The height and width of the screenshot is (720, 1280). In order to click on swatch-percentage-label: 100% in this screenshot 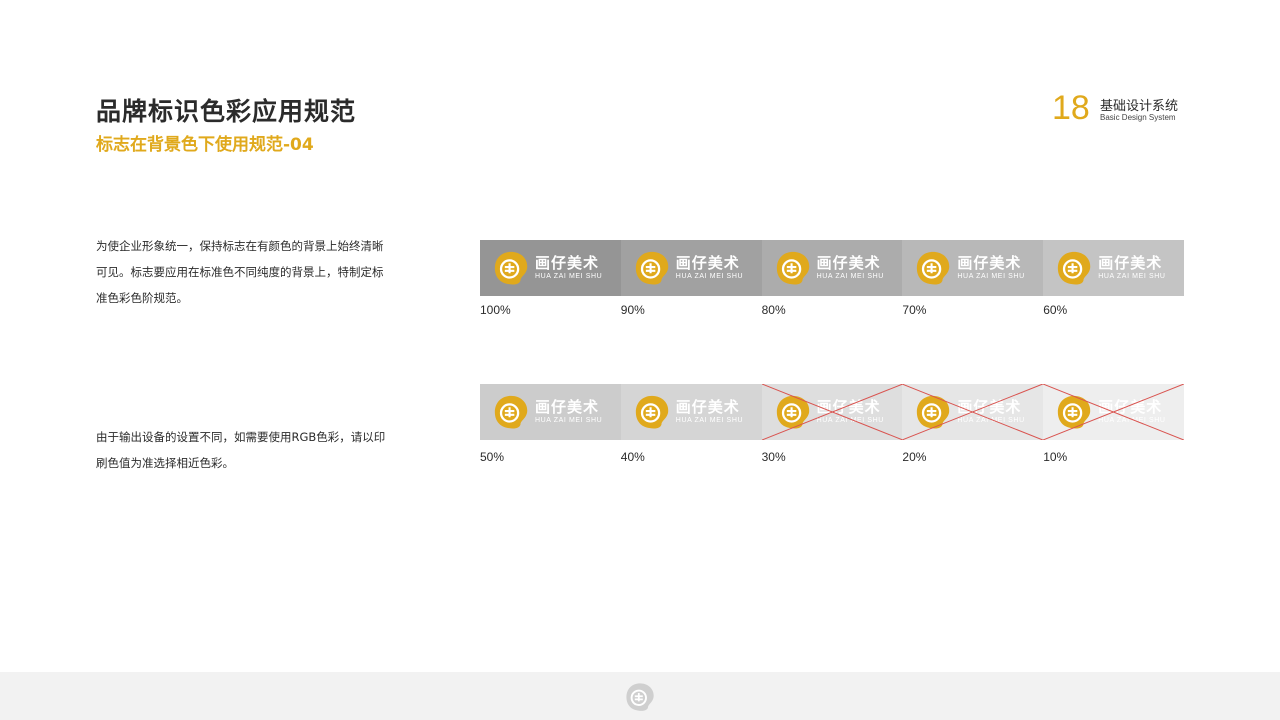, I will do `click(495, 310)`.